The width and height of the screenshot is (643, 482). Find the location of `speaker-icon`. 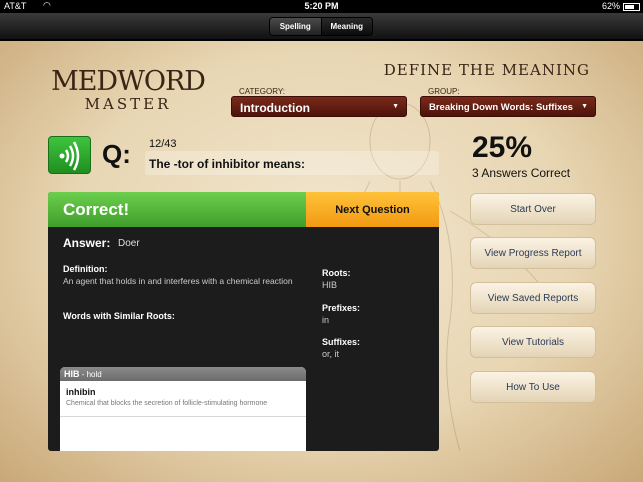

speaker-icon is located at coordinates (69, 156).